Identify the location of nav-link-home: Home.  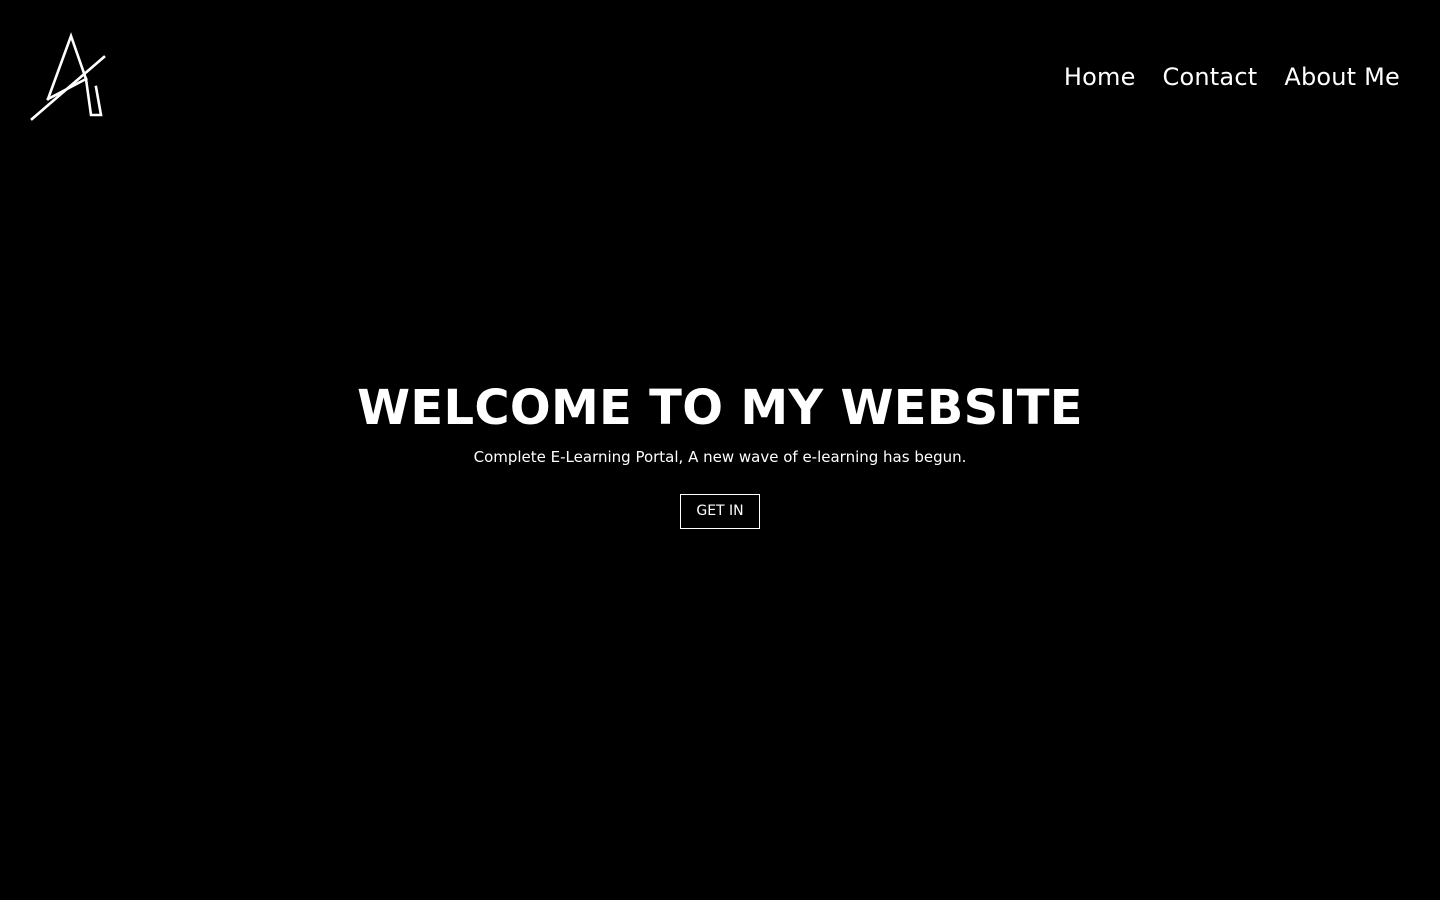
(1100, 77).